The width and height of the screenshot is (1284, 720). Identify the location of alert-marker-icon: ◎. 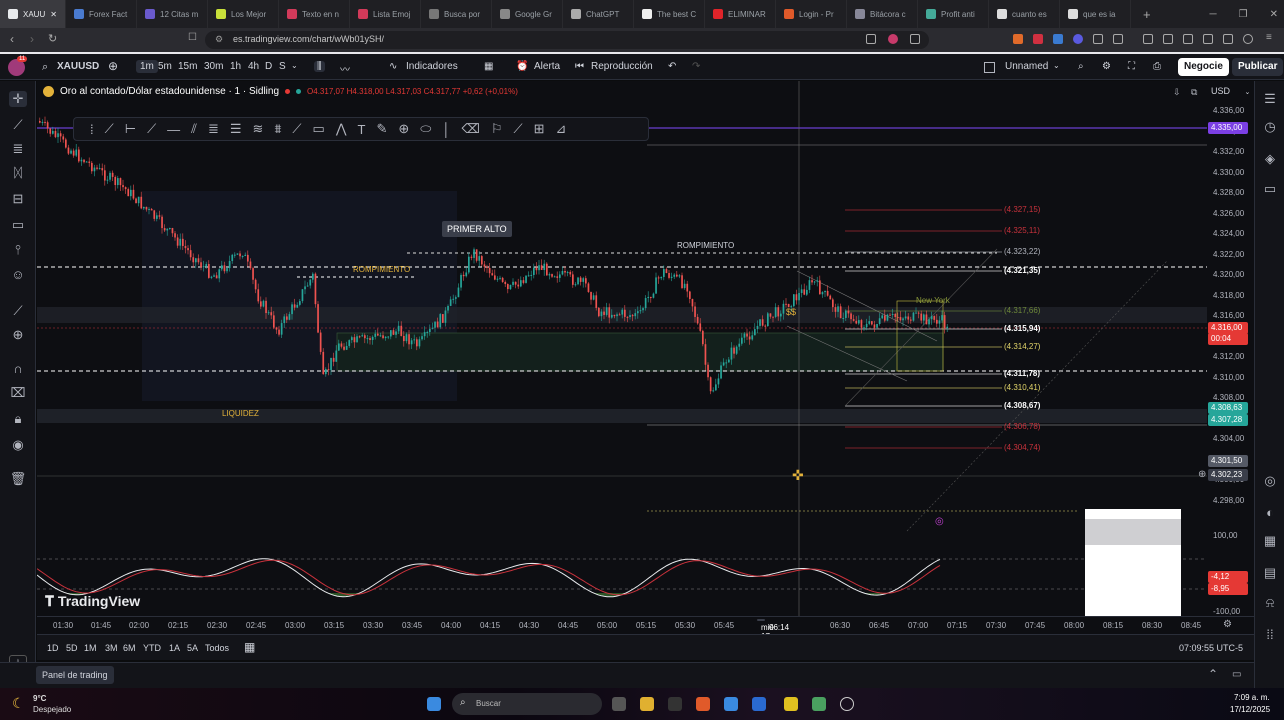
(939, 521).